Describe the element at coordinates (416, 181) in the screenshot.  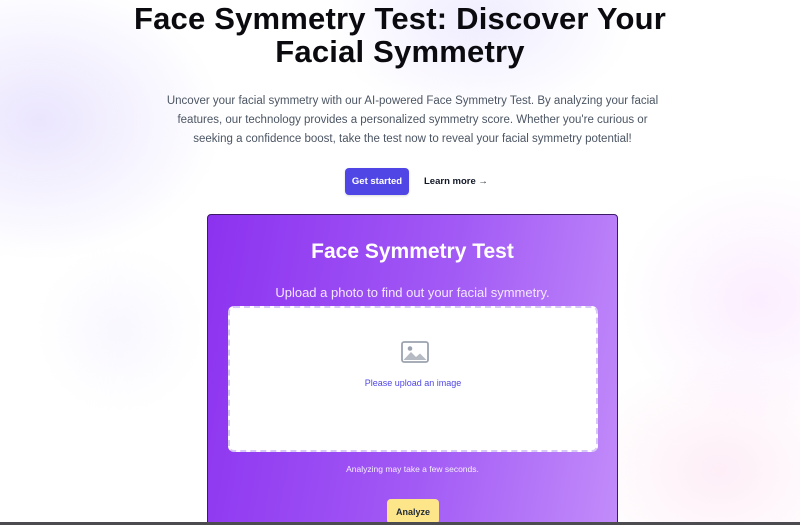
I see `cta-row: Get started Learn more →` at that location.